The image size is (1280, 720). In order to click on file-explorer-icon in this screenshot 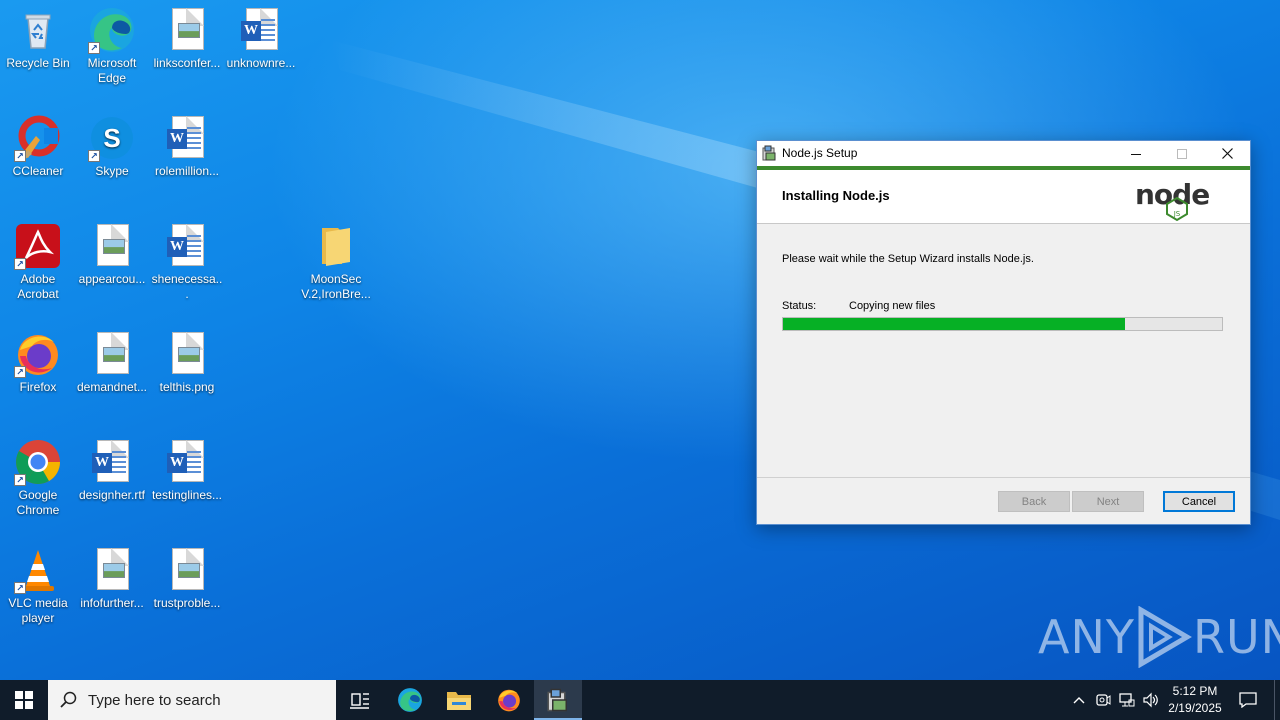, I will do `click(459, 701)`.